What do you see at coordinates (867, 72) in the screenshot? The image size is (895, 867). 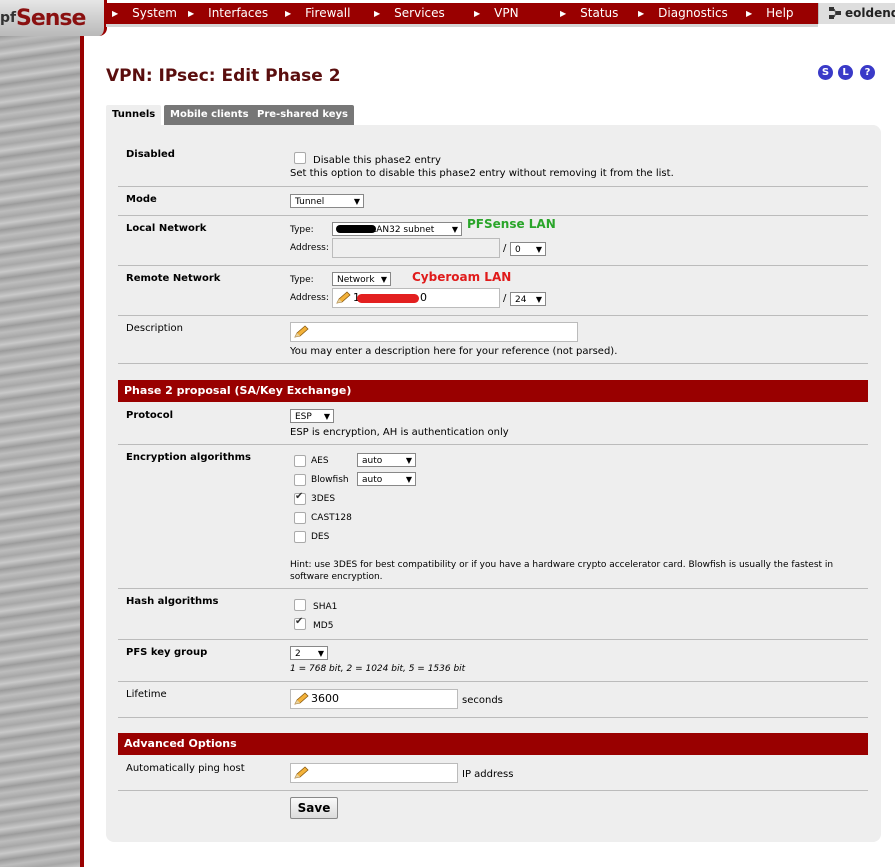 I see `help-icon: ?` at bounding box center [867, 72].